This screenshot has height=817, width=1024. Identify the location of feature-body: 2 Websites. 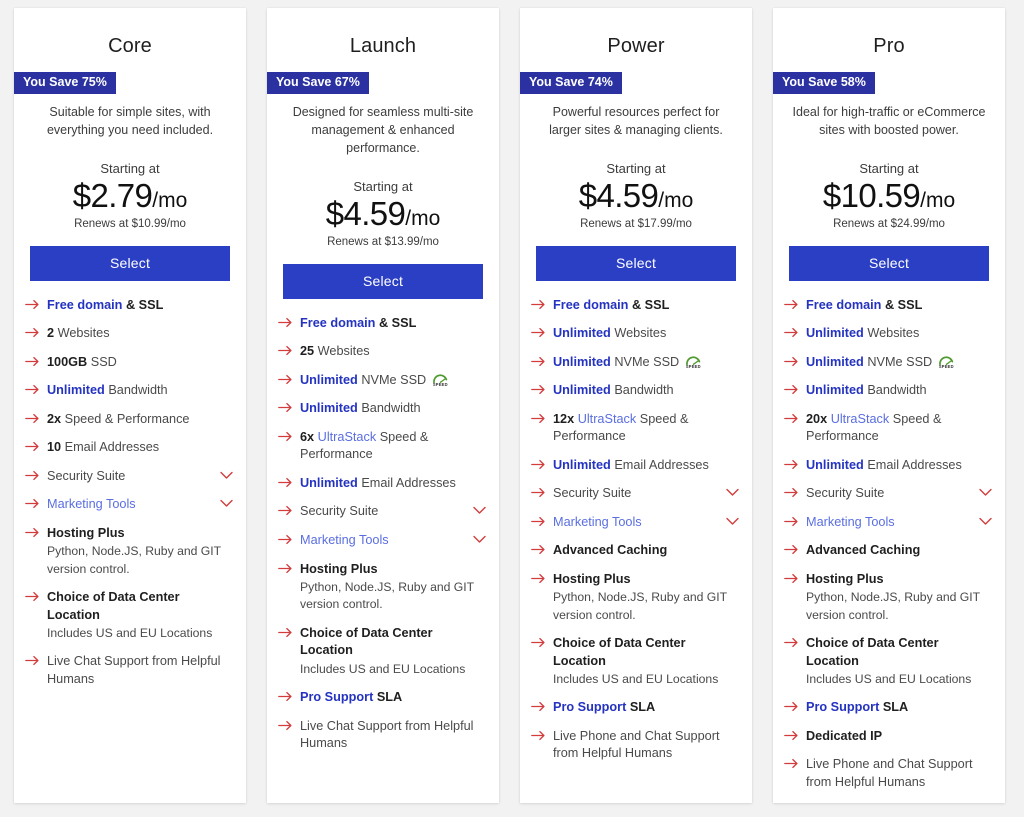
(140, 334).